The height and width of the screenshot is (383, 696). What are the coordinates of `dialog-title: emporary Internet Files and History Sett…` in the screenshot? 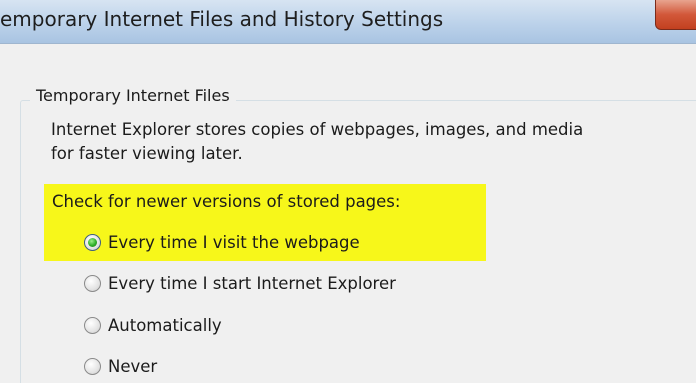 It's located at (222, 19).